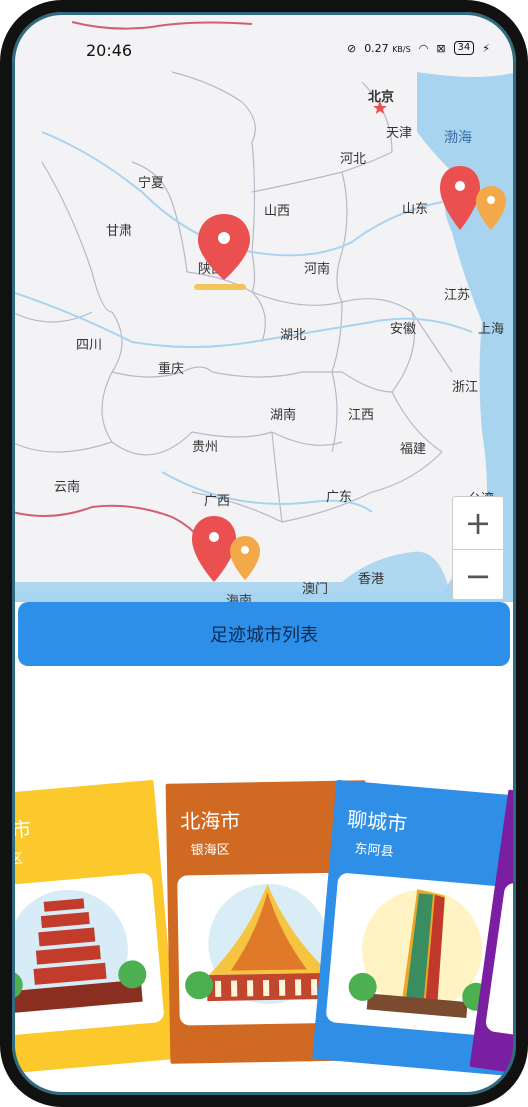  I want to click on sea-label: 渤海, so click(458, 138).